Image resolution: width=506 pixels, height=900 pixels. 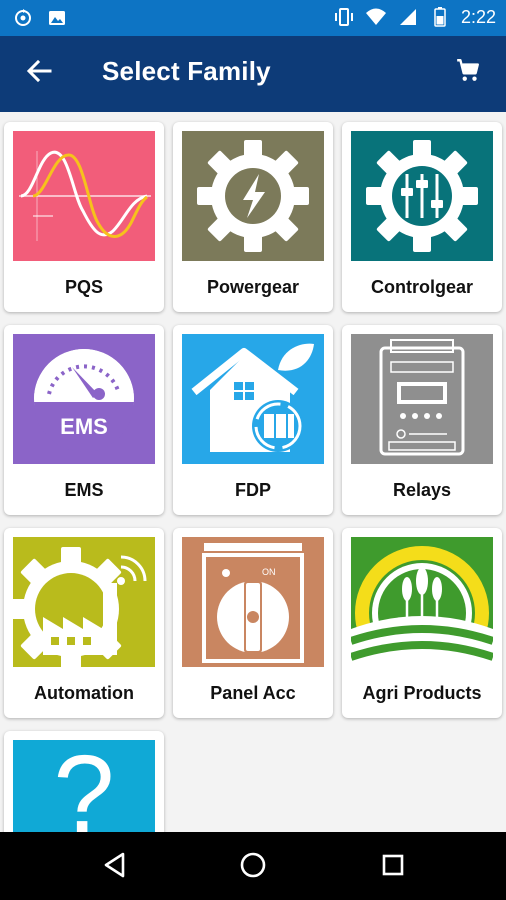 I want to click on family-card-ems: EMS EMS, so click(x=84, y=420).